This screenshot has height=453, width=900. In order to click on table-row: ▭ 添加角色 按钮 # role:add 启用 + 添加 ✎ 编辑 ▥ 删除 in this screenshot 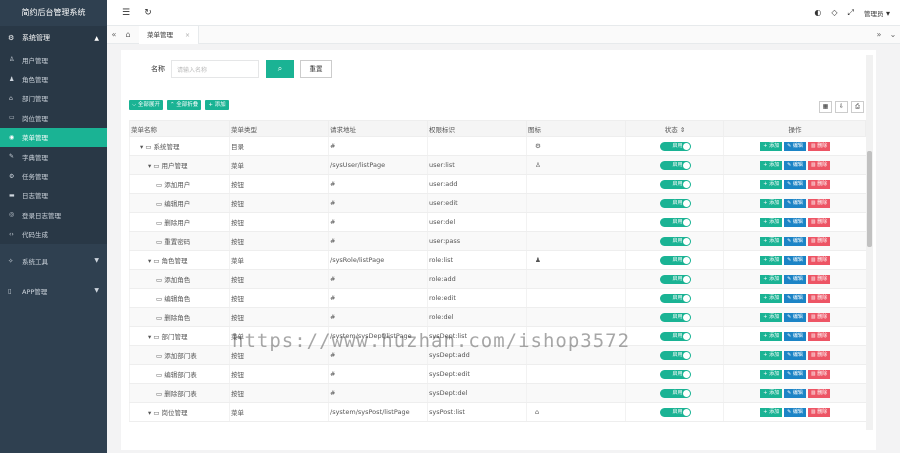, I will do `click(497, 279)`.